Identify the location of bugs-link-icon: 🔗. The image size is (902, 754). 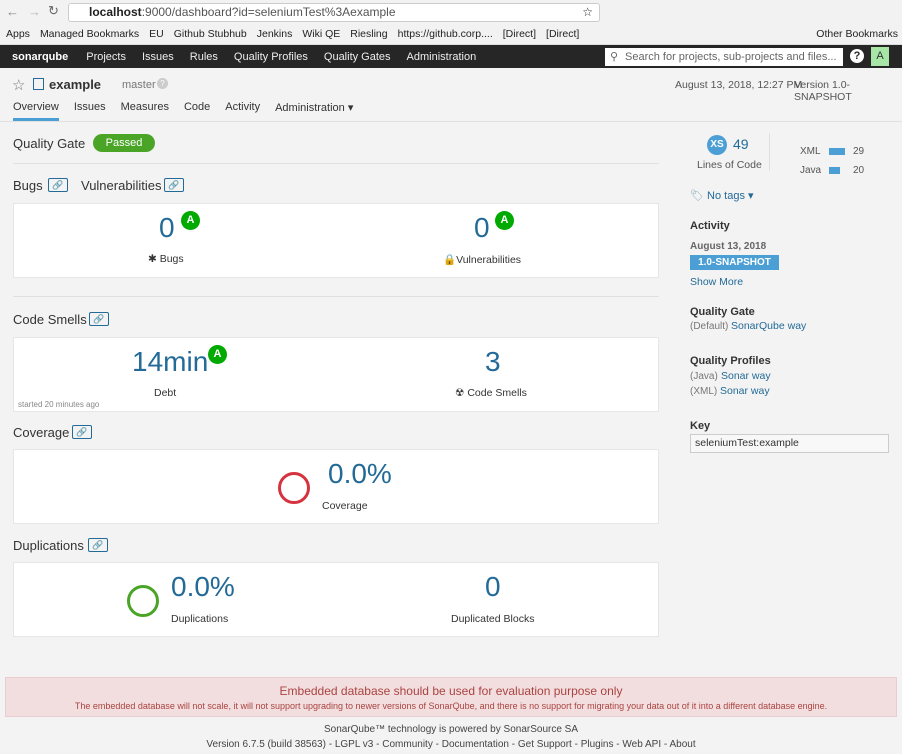
(58, 185).